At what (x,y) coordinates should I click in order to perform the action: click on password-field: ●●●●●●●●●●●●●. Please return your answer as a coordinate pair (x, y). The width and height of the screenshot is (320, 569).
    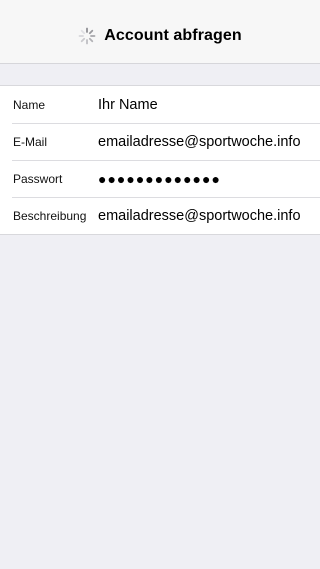
    Looking at the image, I should click on (159, 179).